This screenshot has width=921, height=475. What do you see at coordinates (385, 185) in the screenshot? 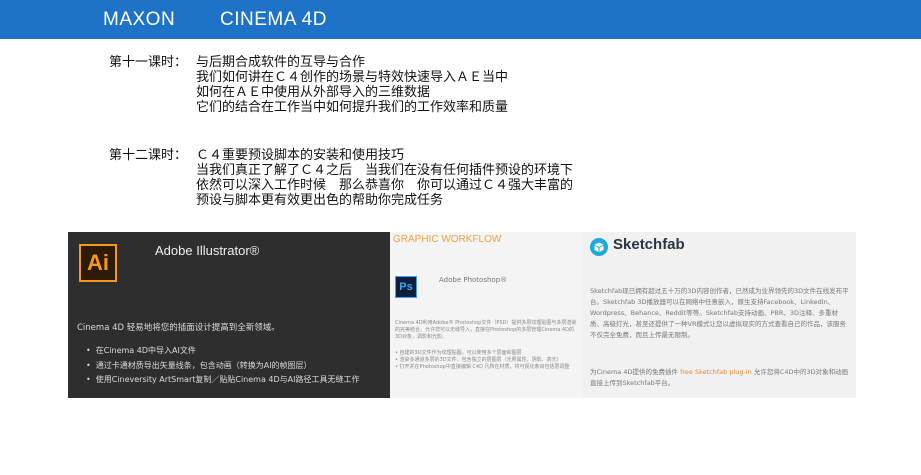
I see `lesson-line: 依然可以深入工作时候 那么恭喜你 你可以通过Ｃ４强大丰富的` at bounding box center [385, 185].